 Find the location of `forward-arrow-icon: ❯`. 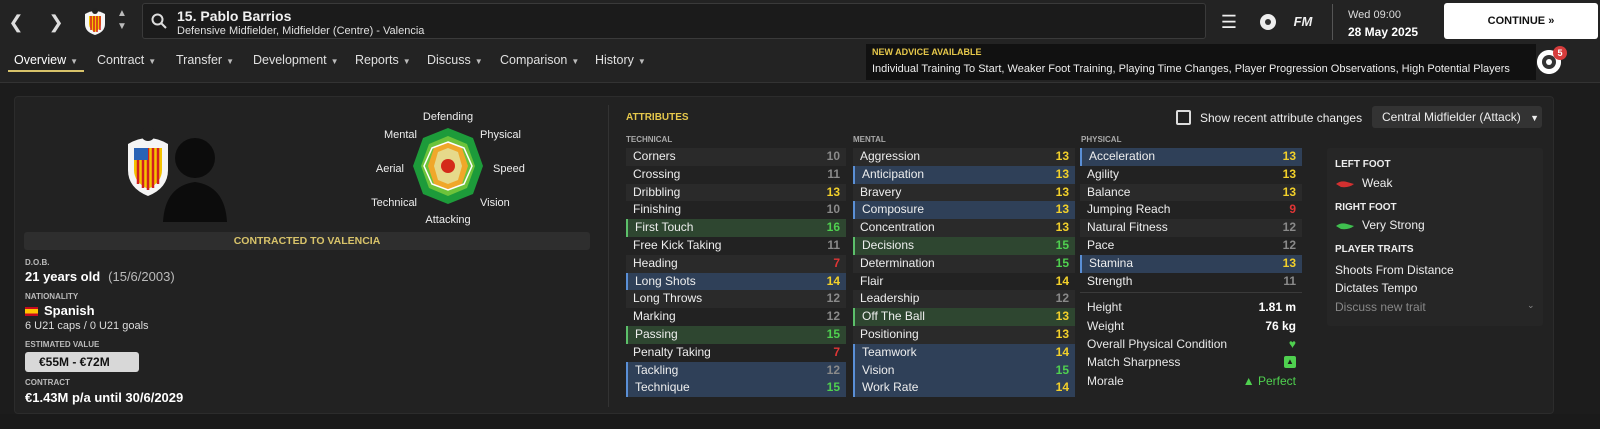

forward-arrow-icon: ❯ is located at coordinates (56, 22).